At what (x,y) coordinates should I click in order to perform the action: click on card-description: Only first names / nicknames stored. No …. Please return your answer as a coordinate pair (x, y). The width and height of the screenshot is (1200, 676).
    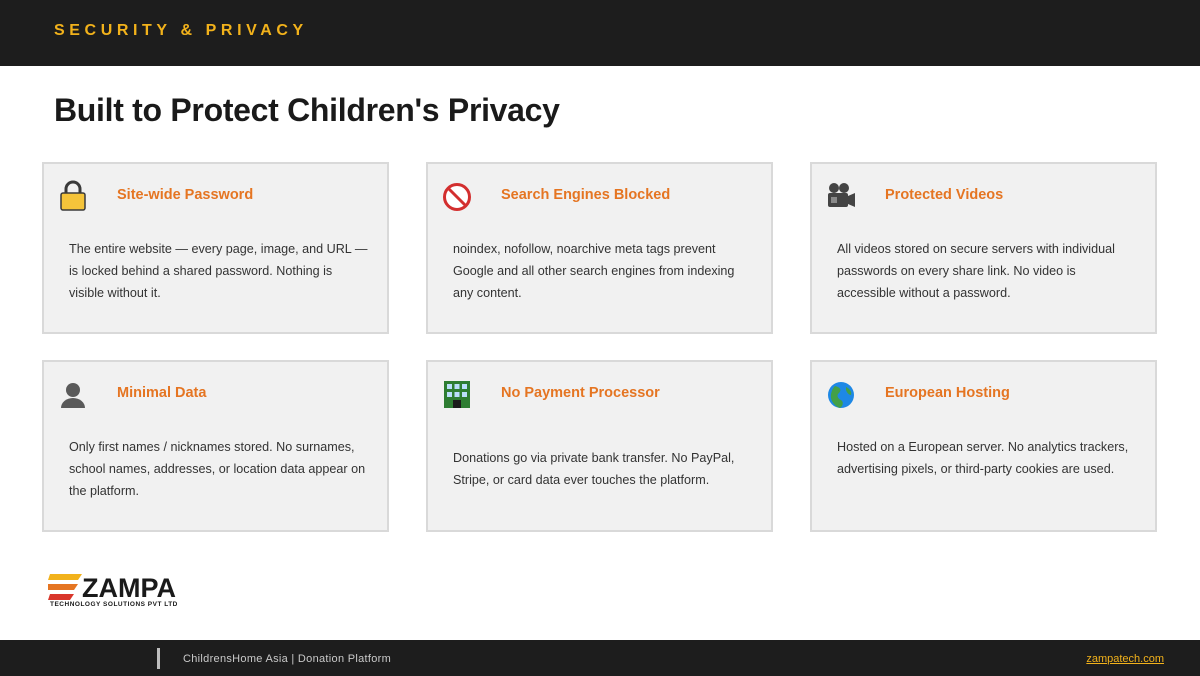
    Looking at the image, I should click on (217, 469).